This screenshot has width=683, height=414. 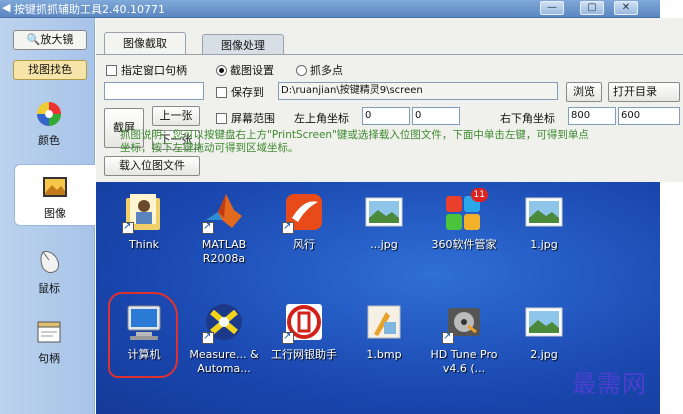 I want to click on sidebar-item-label: 图像, so click(x=55, y=213).